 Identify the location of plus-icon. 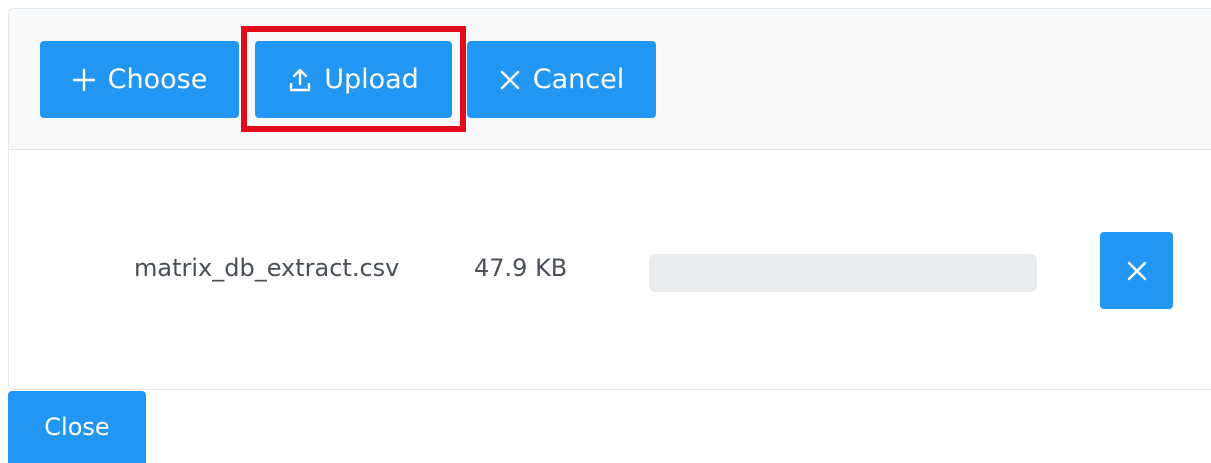
(84, 80).